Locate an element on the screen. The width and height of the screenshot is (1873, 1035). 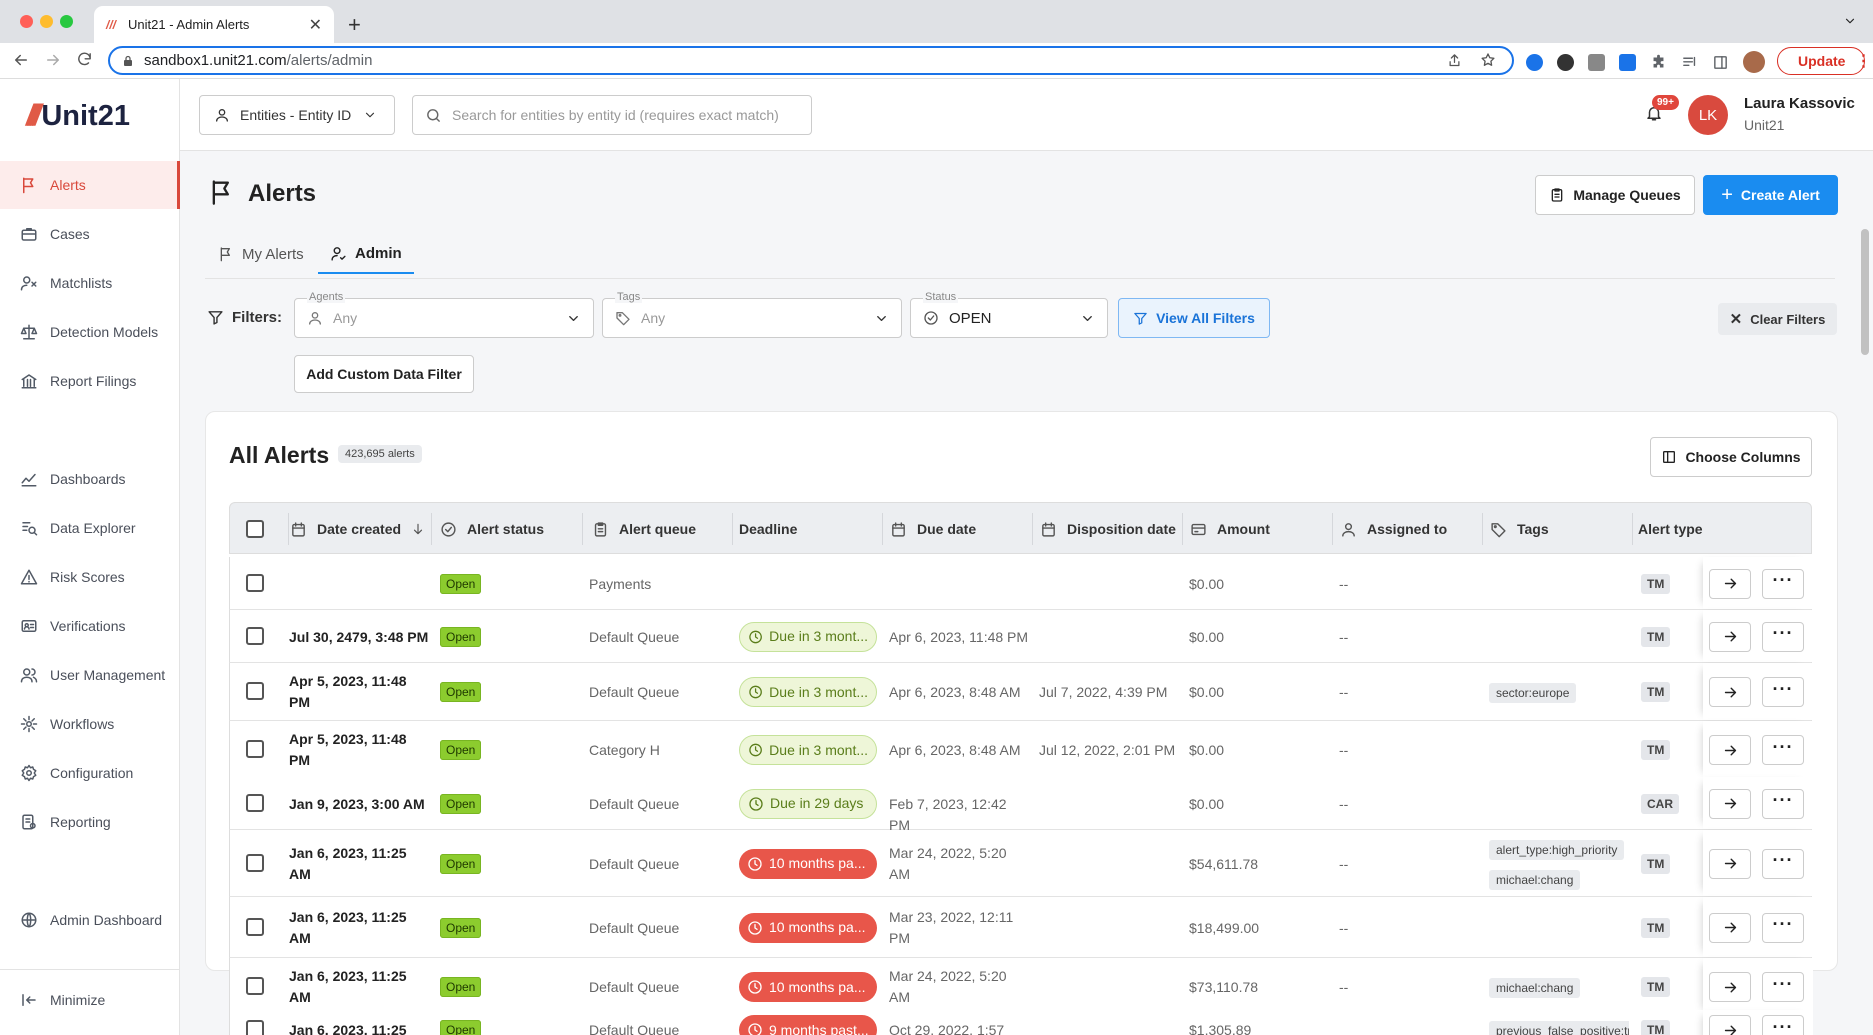
download-icon is located at coordinates (1627, 62).